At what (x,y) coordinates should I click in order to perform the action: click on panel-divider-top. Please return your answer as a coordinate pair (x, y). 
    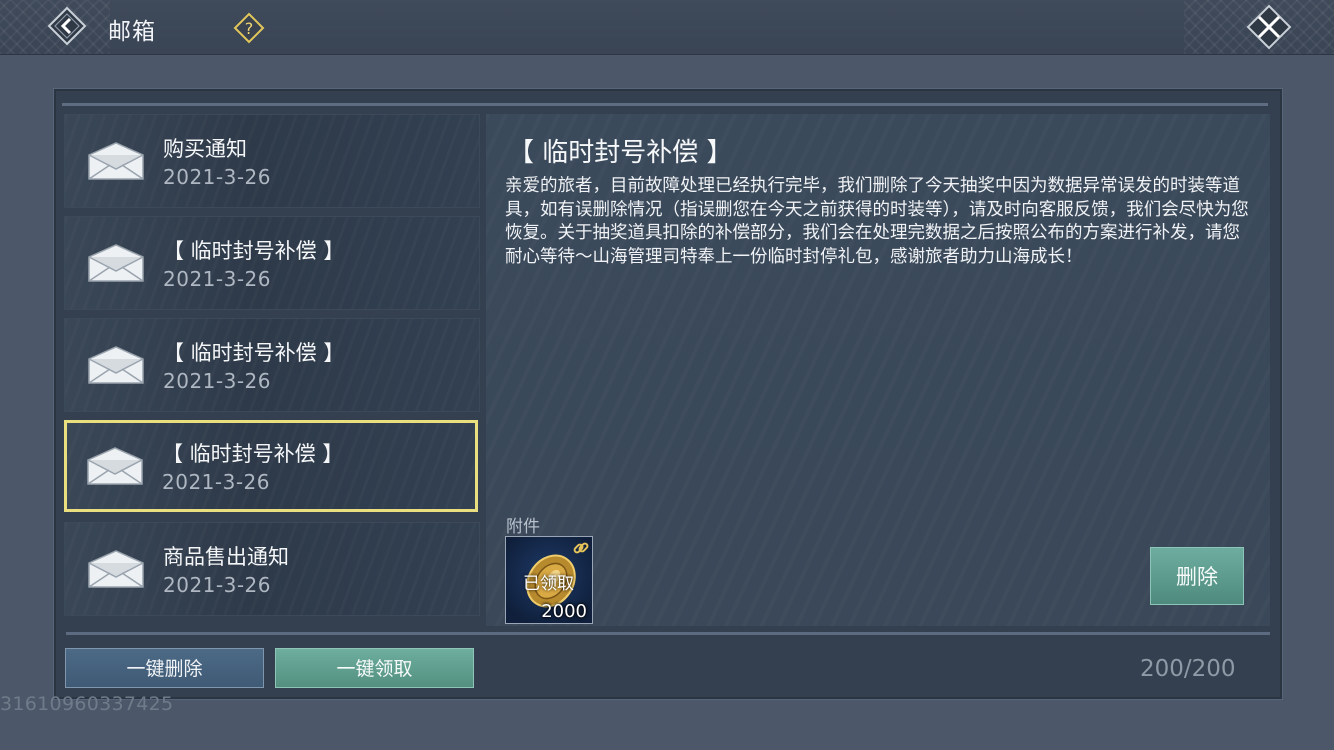
    Looking at the image, I should click on (665, 104).